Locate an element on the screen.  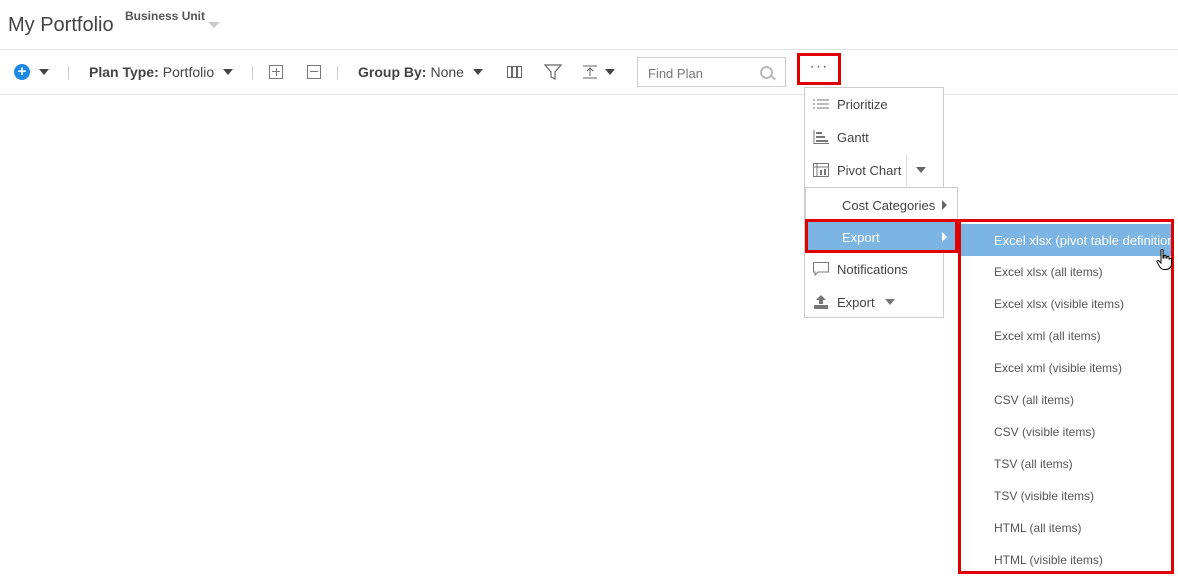
search-input is located at coordinates (705, 73).